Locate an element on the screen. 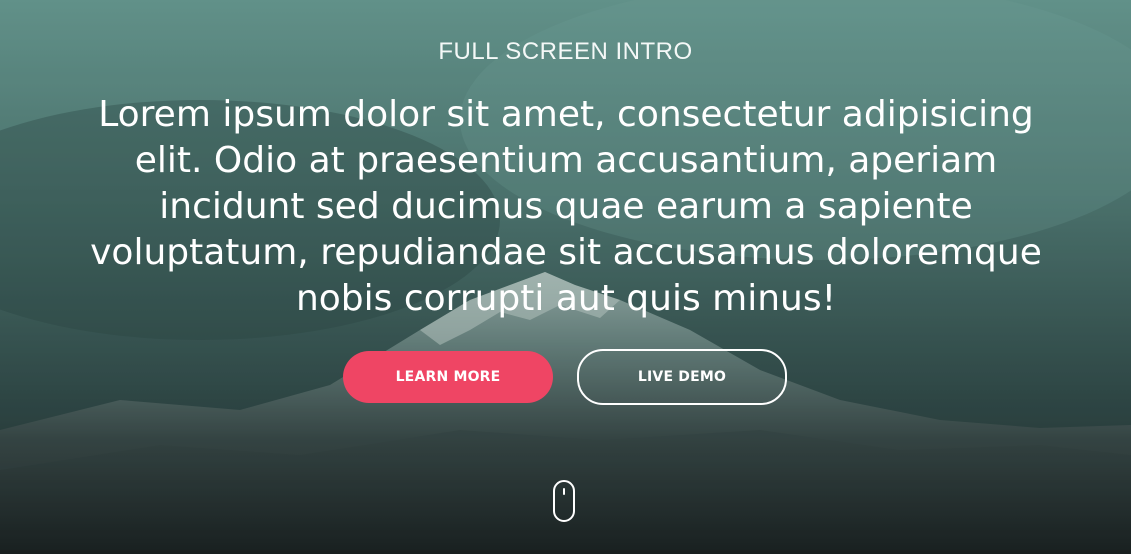 This screenshot has width=1131, height=554. live-demo-button: LIVE DEMO is located at coordinates (682, 377).